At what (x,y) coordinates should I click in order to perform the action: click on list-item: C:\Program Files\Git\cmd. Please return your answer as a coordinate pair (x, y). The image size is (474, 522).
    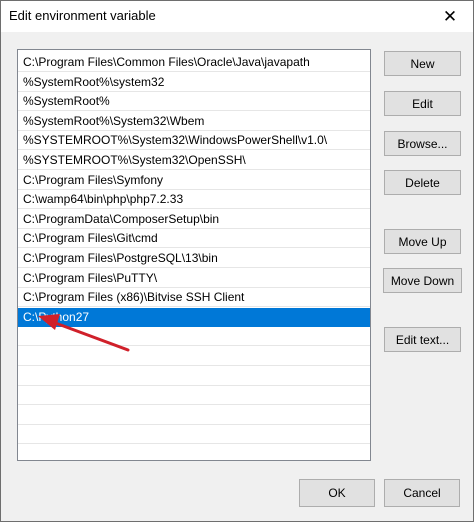
    Looking at the image, I should click on (194, 239).